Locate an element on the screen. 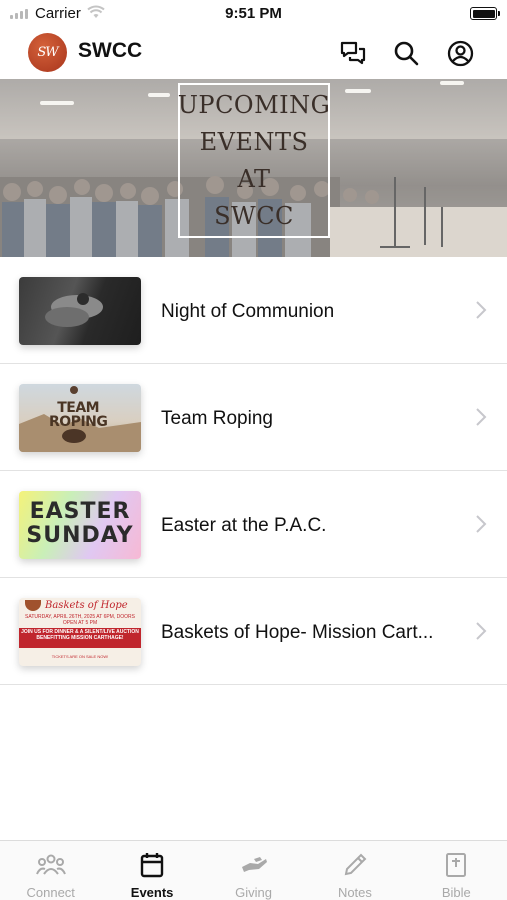 The height and width of the screenshot is (900, 507). logo-text: SW is located at coordinates (47, 52).